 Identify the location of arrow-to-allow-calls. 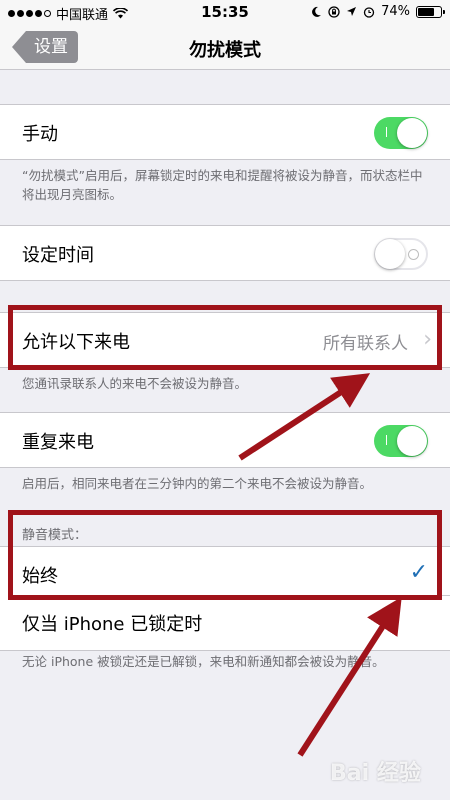
(304, 417).